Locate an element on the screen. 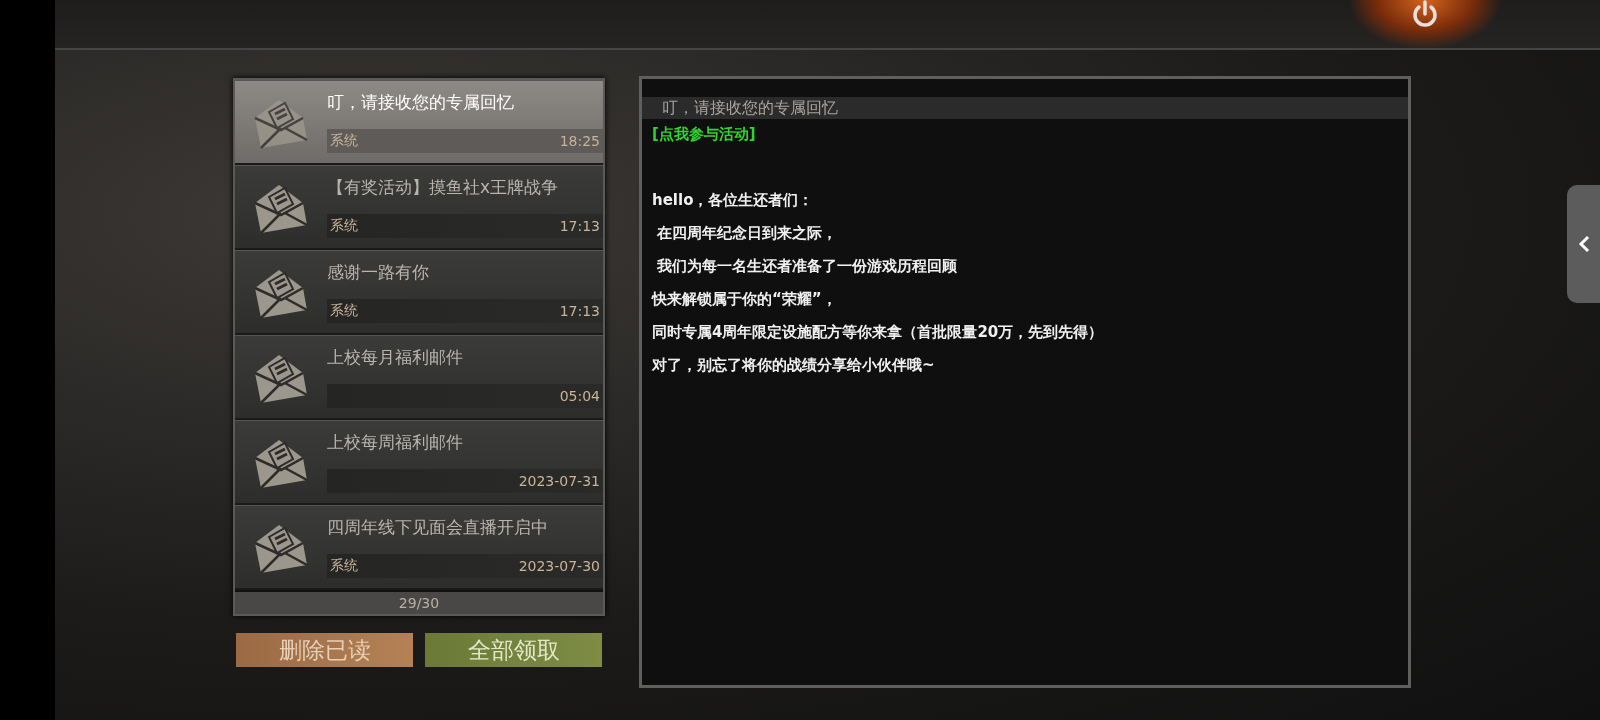 This screenshot has height=720, width=1600. message-line: 同时专属4周年限定设施配方等你来拿（首批限量20万，先到先得） is located at coordinates (878, 333).